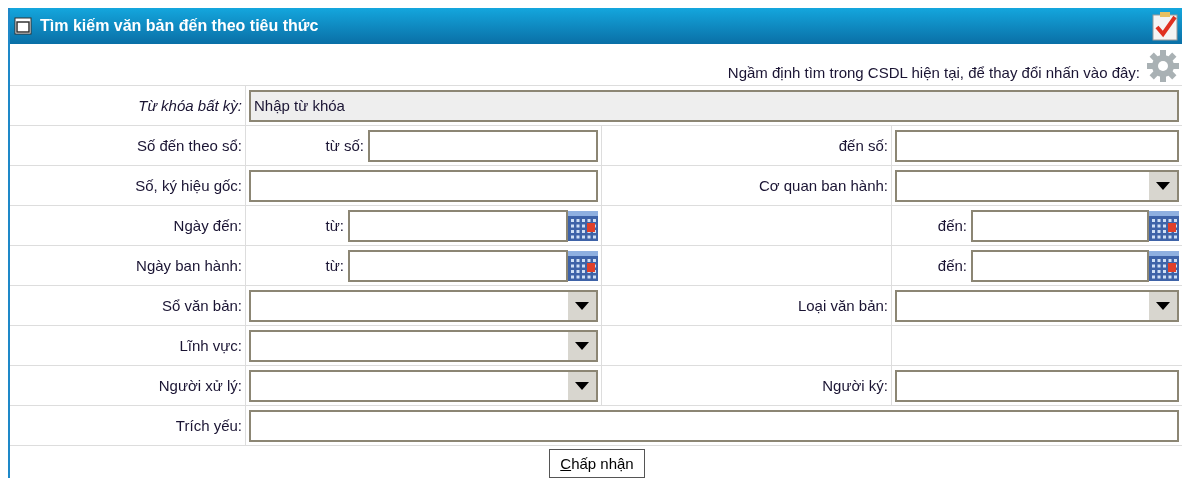  Describe the element at coordinates (855, 385) in the screenshot. I see `field-label: Người ký:` at that location.